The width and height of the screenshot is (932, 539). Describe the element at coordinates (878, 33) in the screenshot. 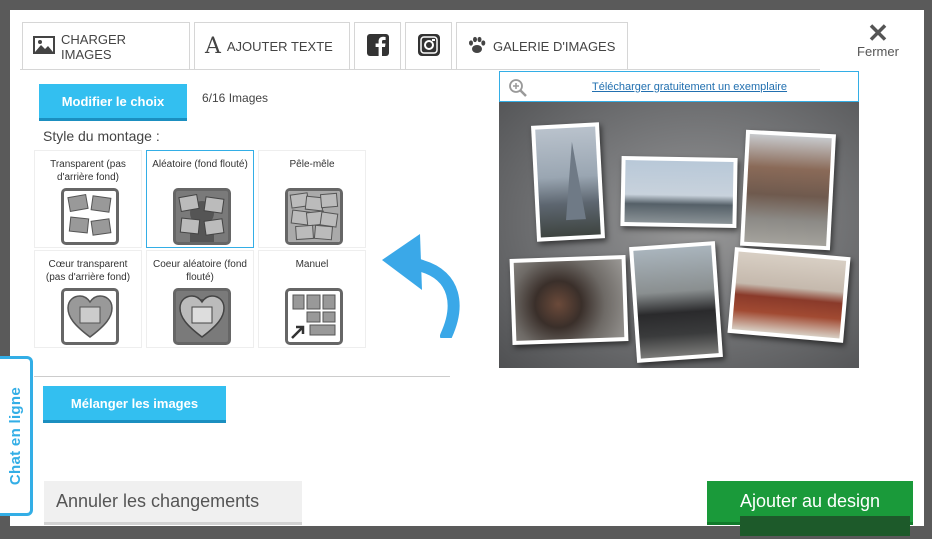

I see `close-icon: ✕` at that location.